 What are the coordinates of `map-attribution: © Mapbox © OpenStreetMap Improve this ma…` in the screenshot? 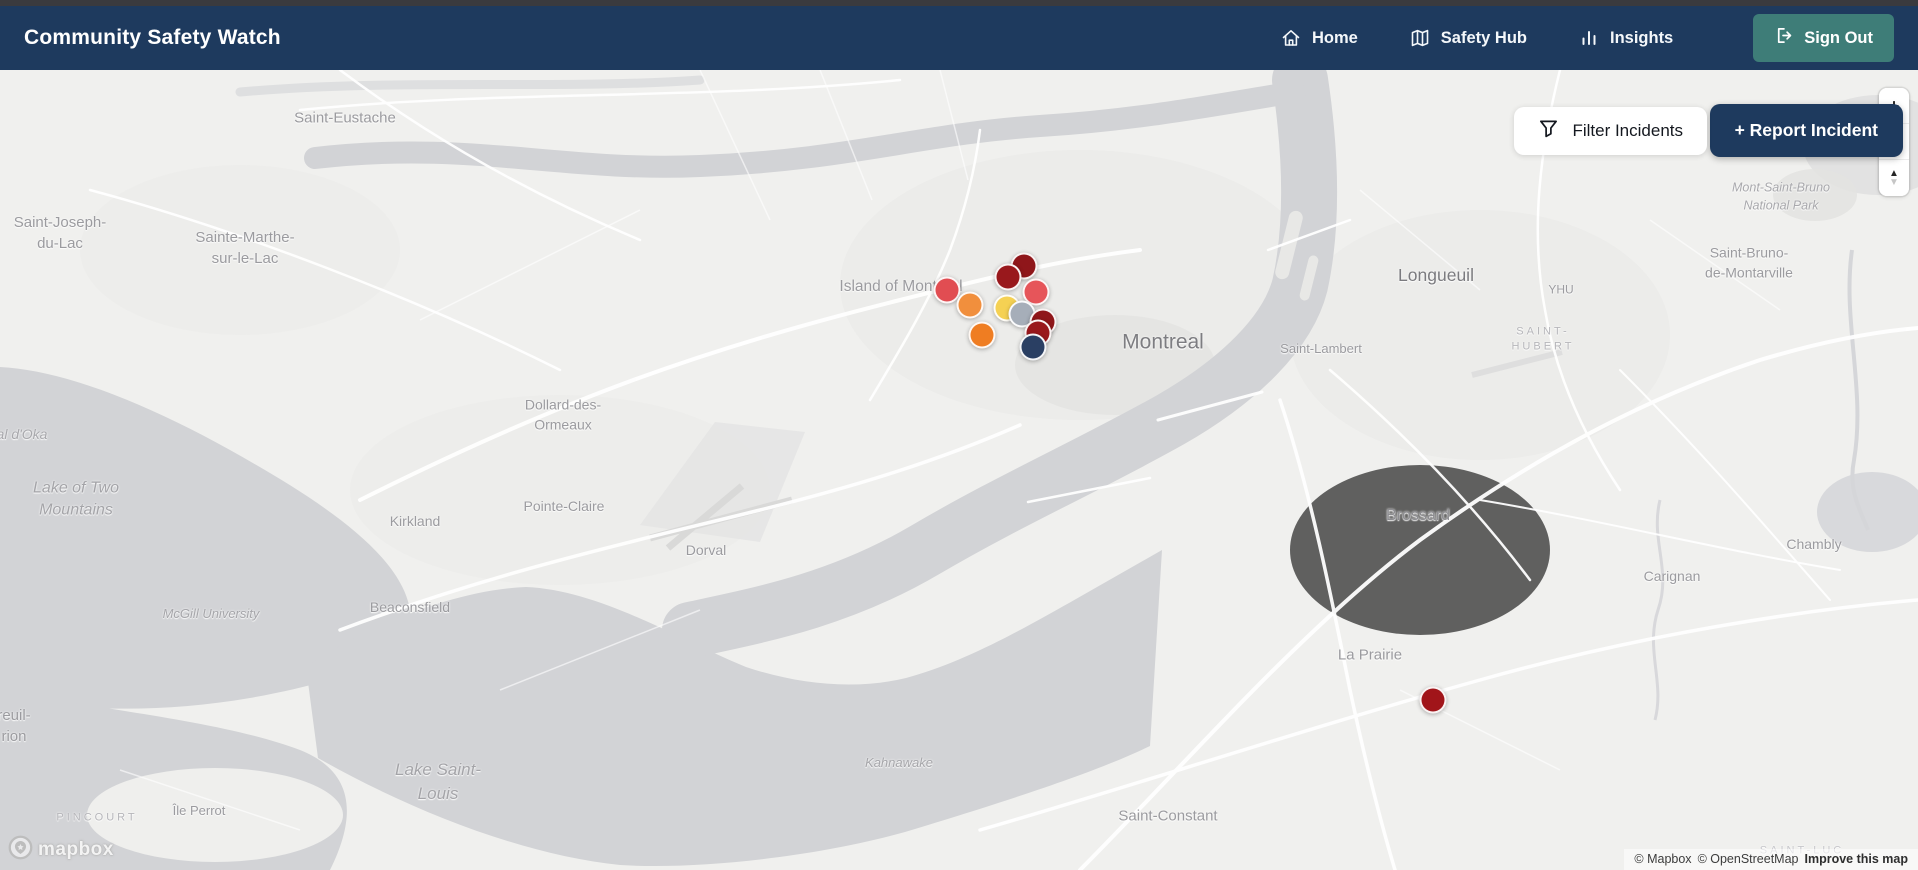 It's located at (1771, 859).